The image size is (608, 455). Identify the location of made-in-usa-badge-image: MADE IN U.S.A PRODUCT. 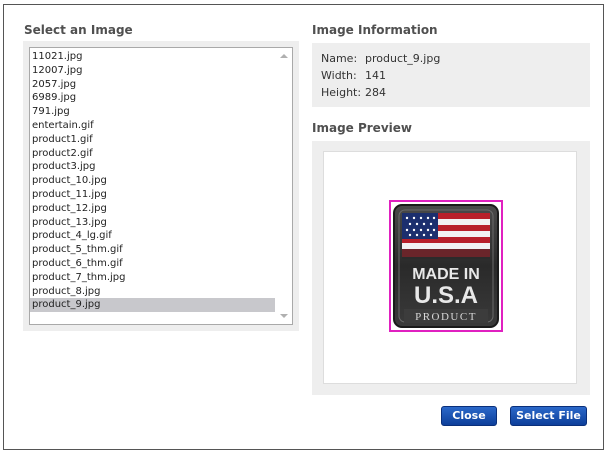
(446, 266).